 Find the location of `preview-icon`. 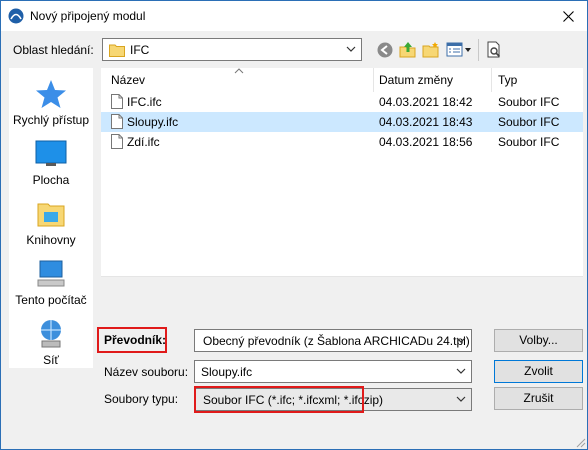

preview-icon is located at coordinates (494, 50).